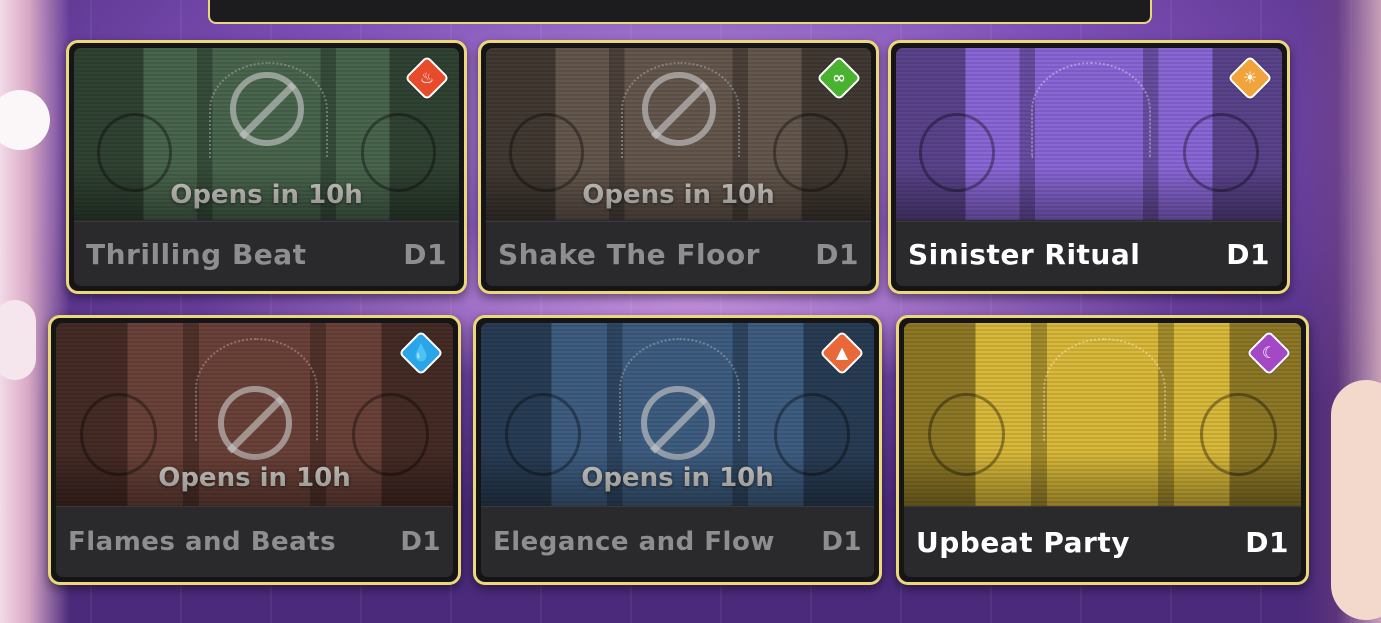  I want to click on card-footer: Upbeat Party D1, so click(1102, 541).